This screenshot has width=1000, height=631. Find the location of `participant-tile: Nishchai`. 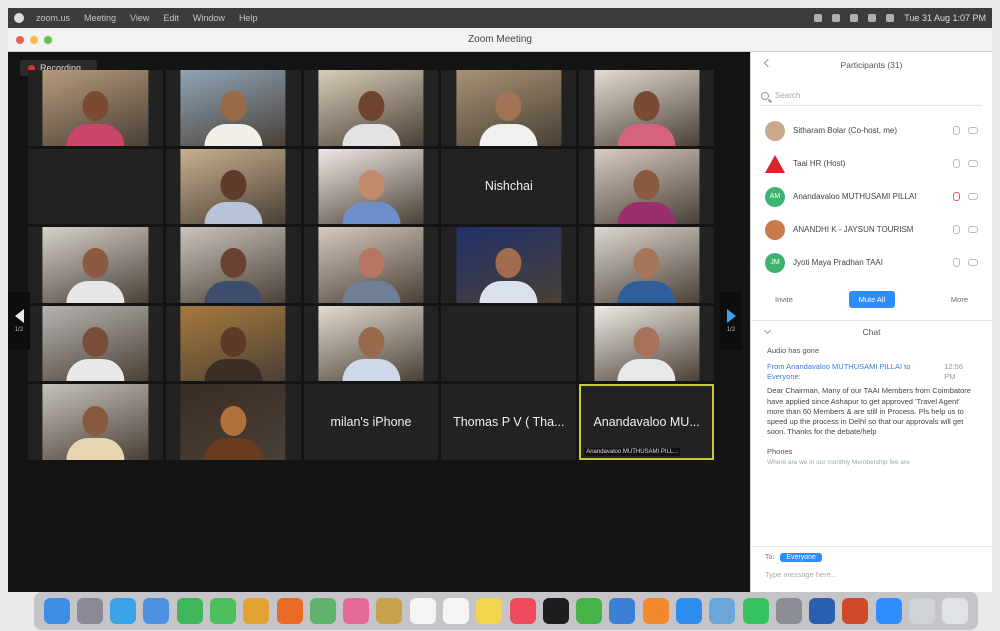

participant-tile: Nishchai is located at coordinates (509, 186).